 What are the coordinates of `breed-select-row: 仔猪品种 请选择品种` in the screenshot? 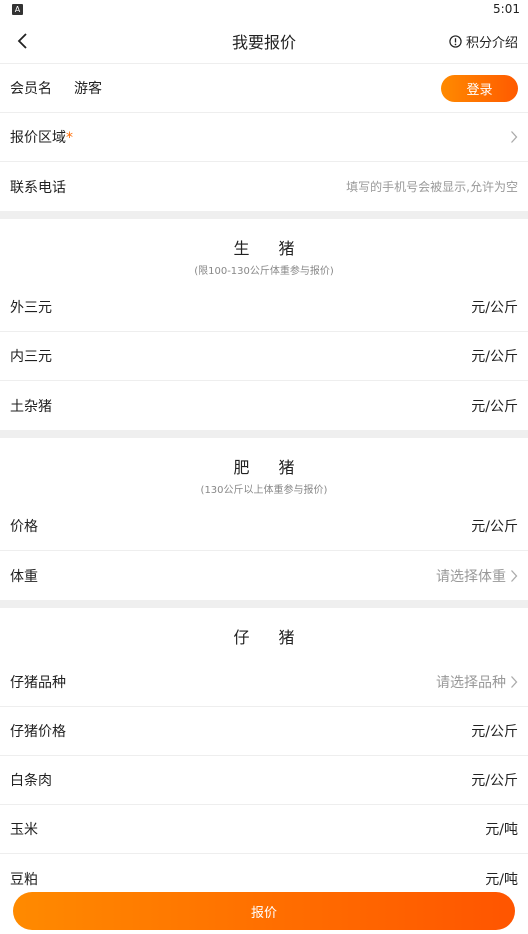 It's located at (264, 682).